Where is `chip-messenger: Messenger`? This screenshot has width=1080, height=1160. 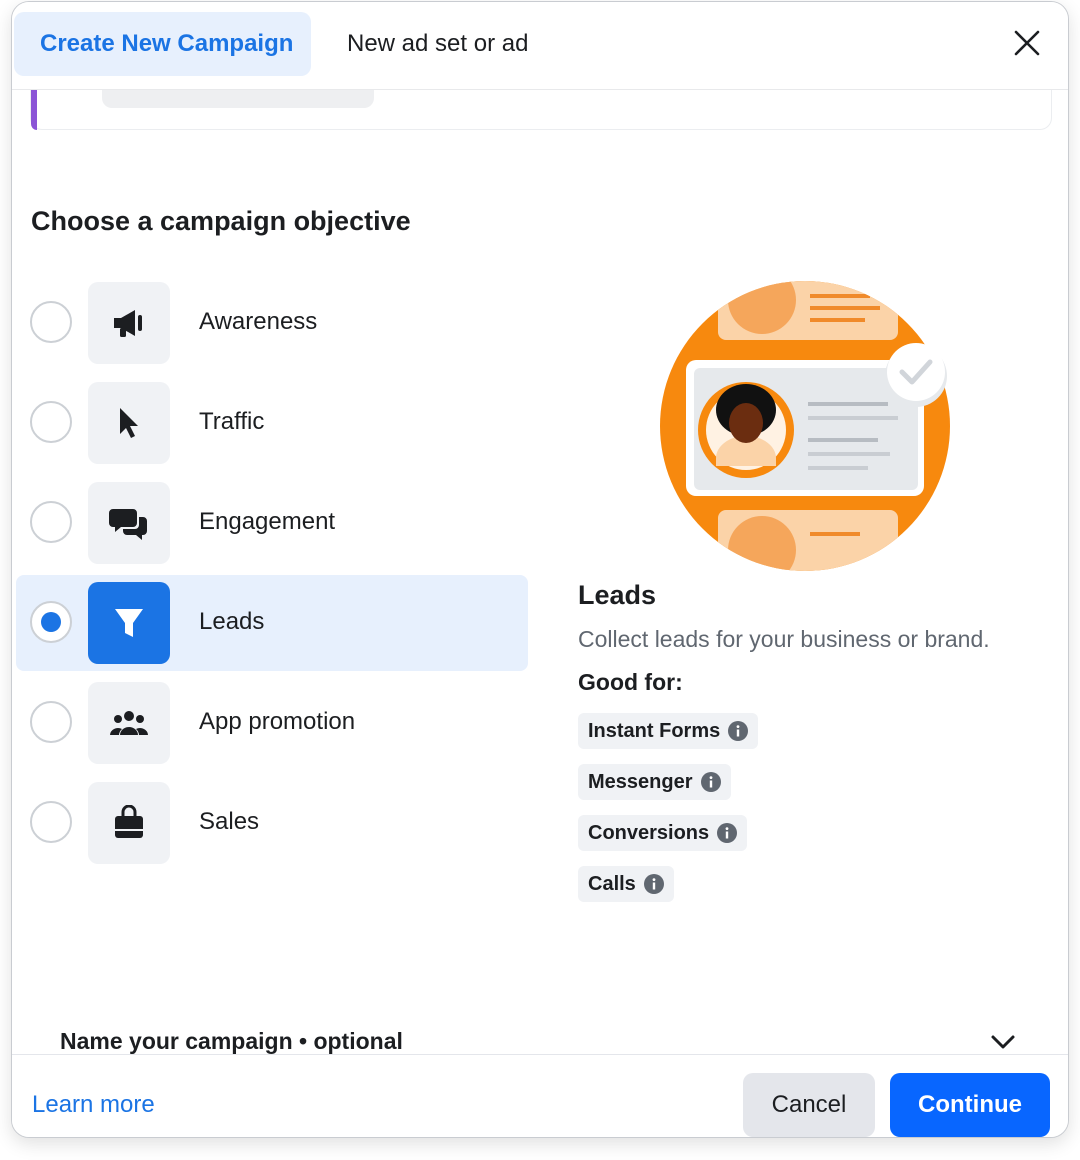
chip-messenger: Messenger is located at coordinates (654, 782).